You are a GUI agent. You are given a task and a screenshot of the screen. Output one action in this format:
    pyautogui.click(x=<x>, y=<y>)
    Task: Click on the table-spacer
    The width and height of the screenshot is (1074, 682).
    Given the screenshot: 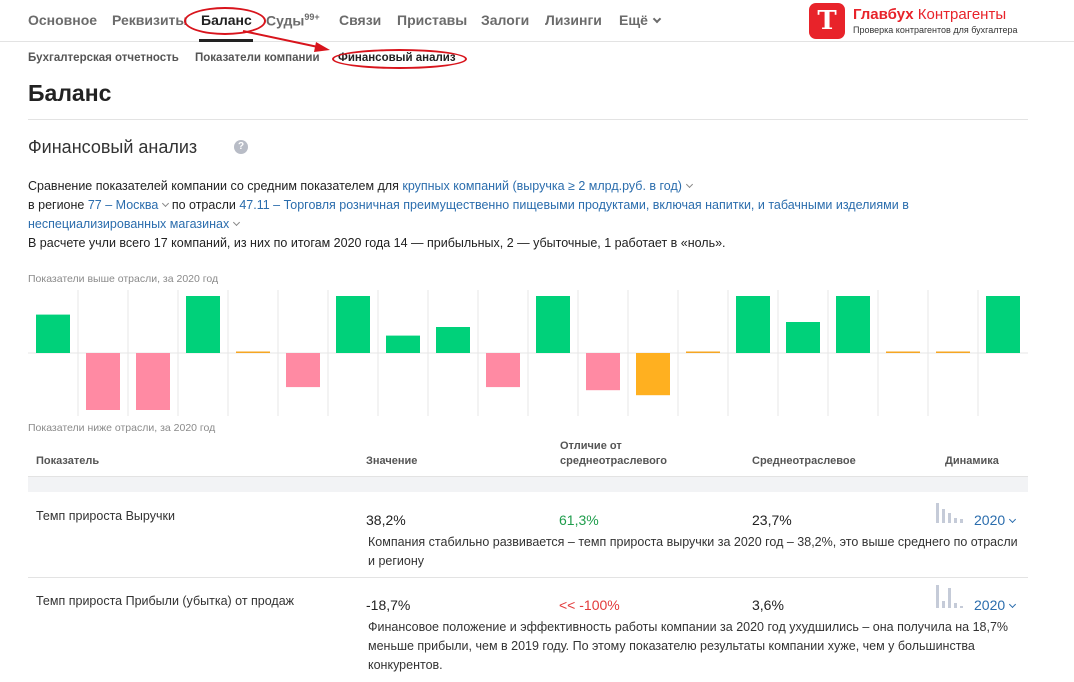 What is the action you would take?
    pyautogui.click(x=528, y=484)
    